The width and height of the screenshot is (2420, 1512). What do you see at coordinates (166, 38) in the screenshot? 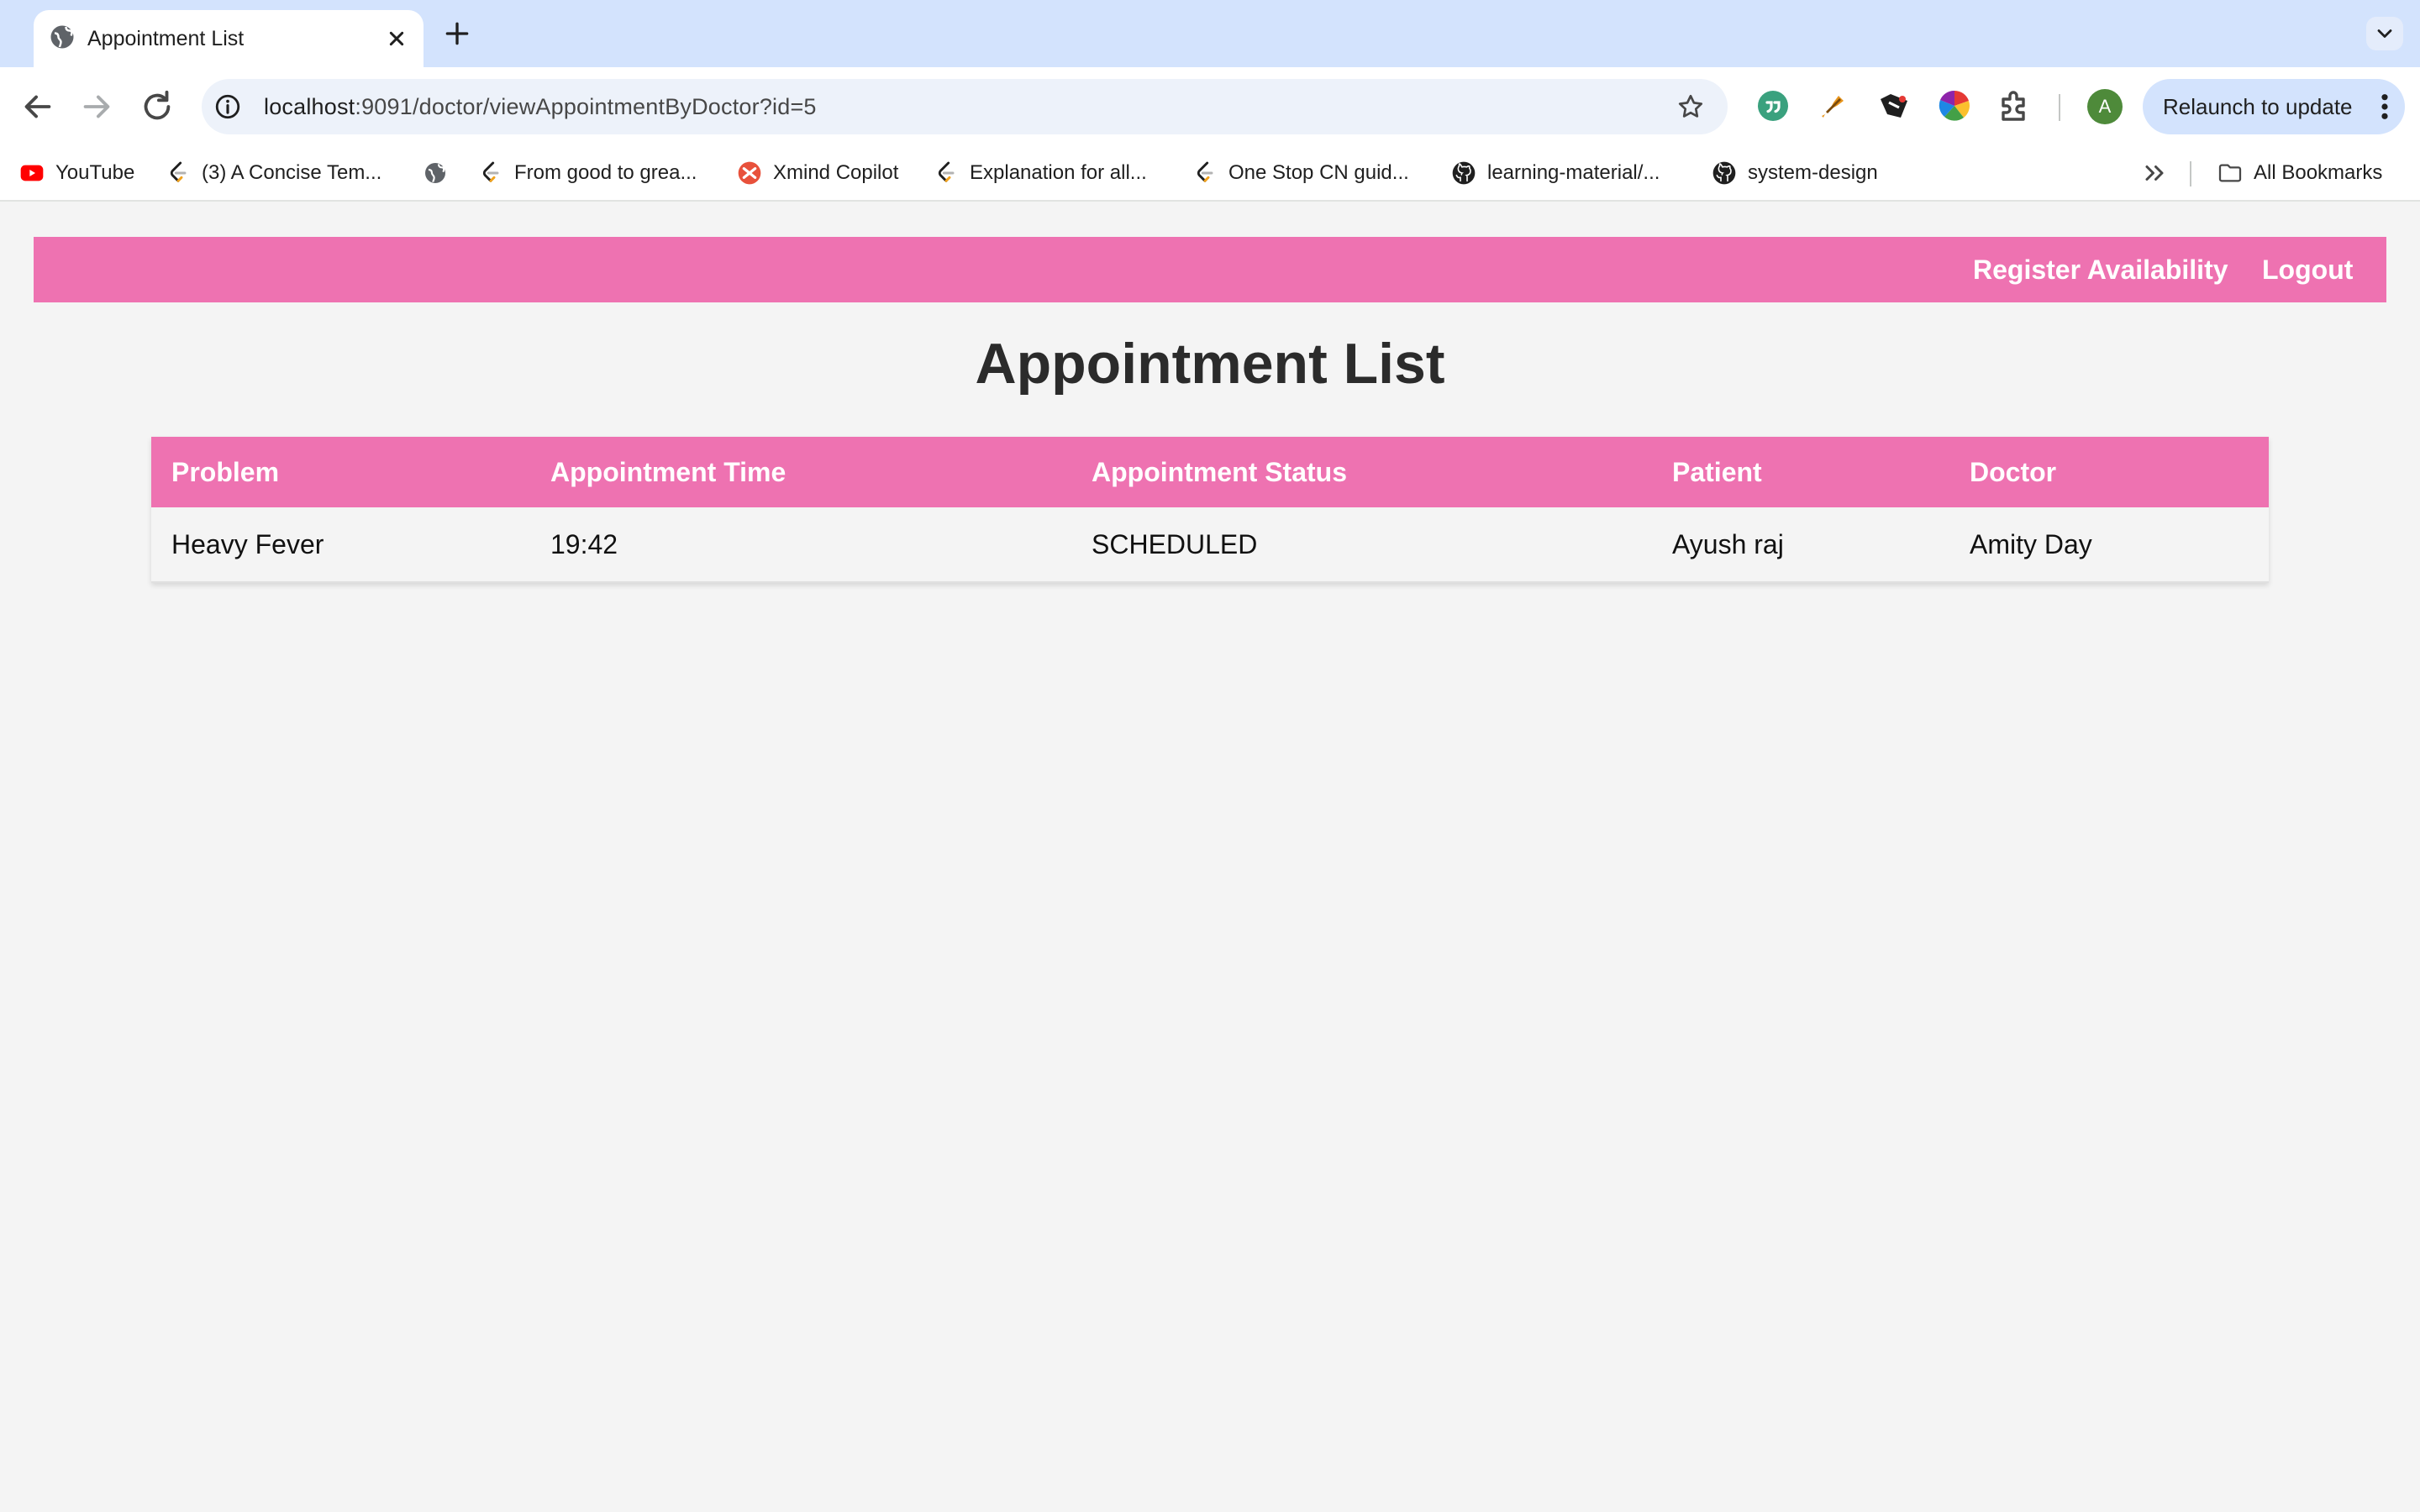
I see `tab-title: Appointment List` at bounding box center [166, 38].